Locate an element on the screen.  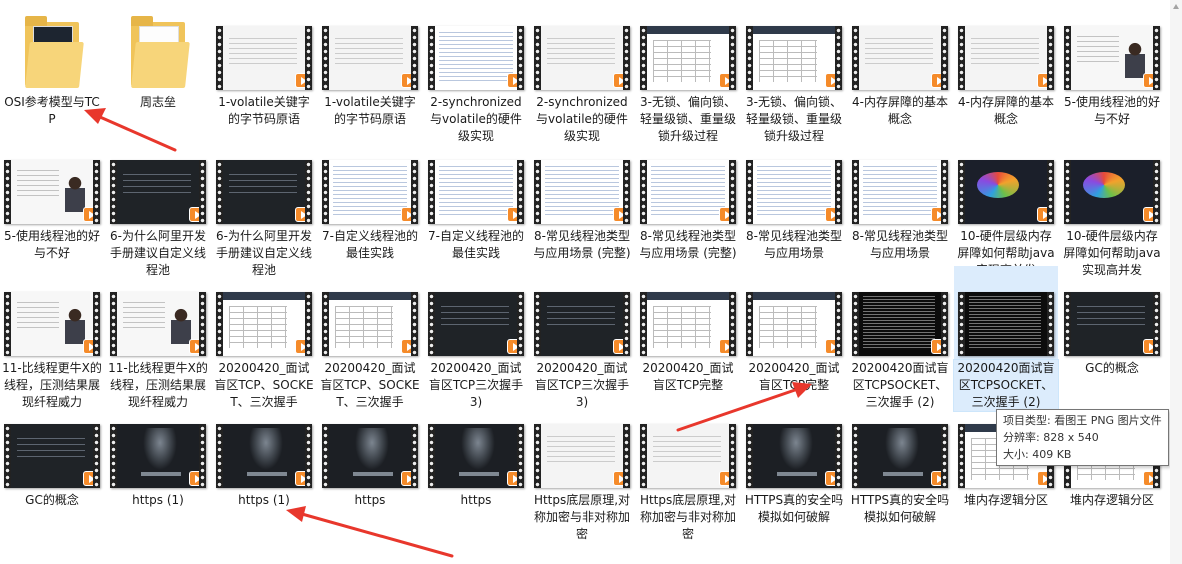
file-name-label: GC的概念 is located at coordinates (1112, 368).